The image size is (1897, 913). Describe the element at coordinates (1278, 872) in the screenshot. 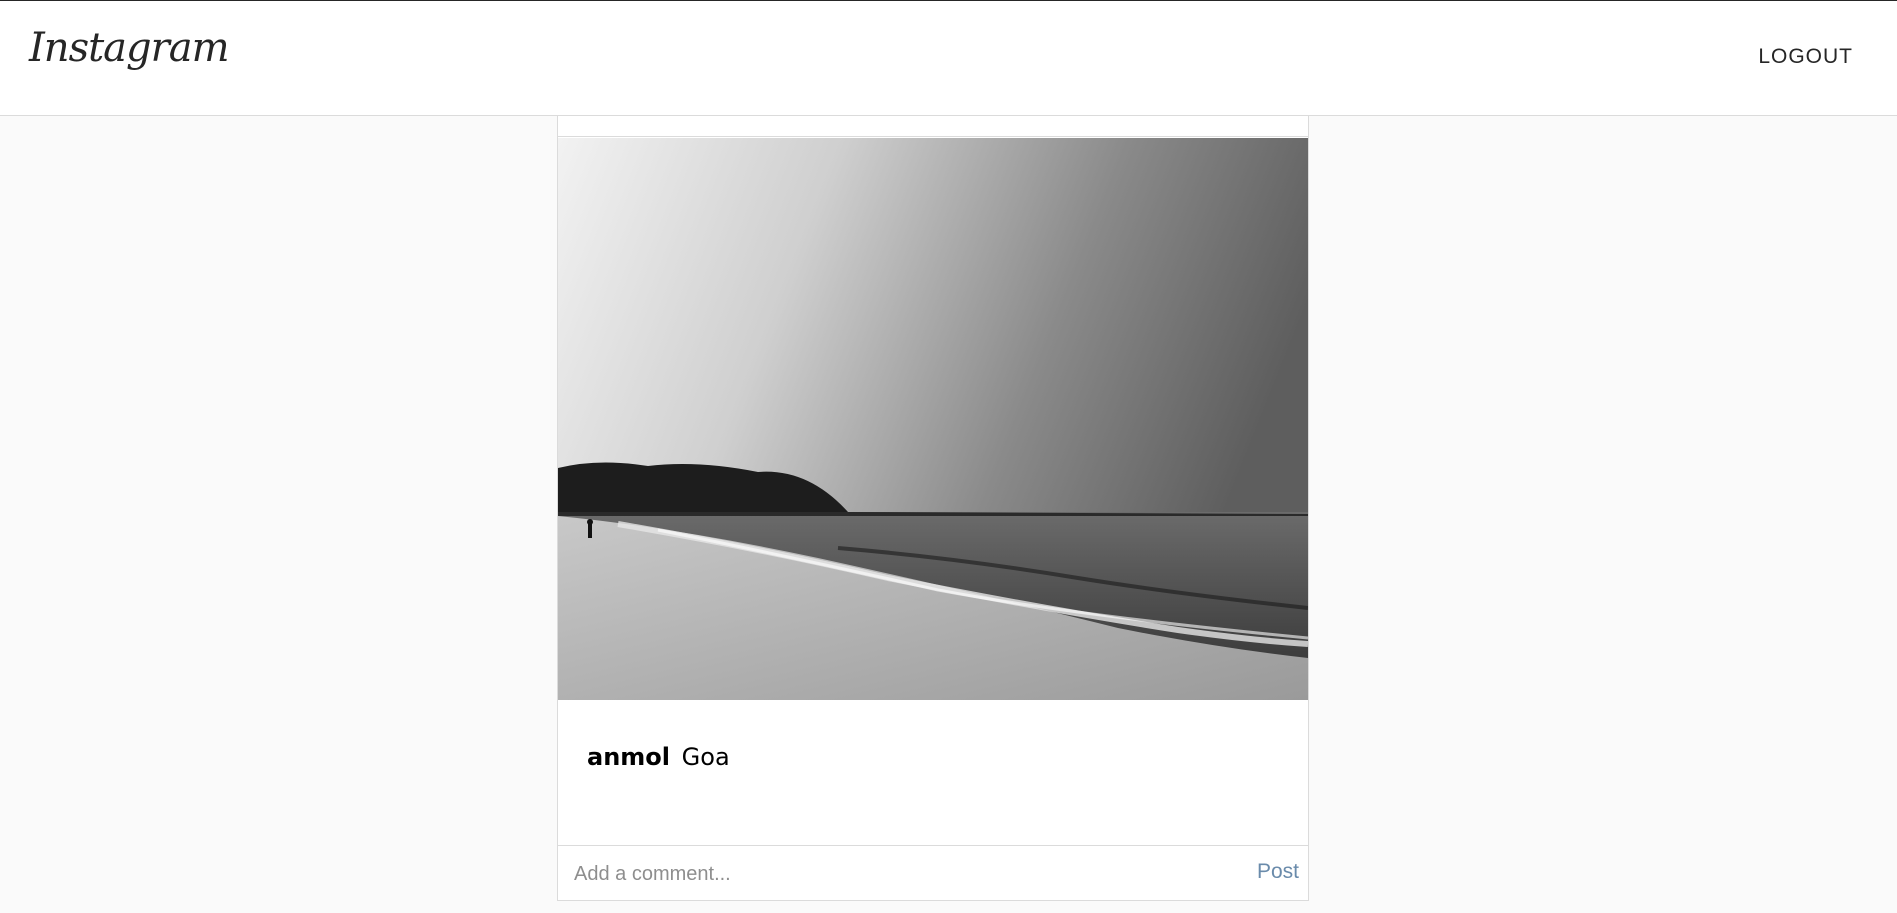

I see `post-comment-button: Post` at that location.